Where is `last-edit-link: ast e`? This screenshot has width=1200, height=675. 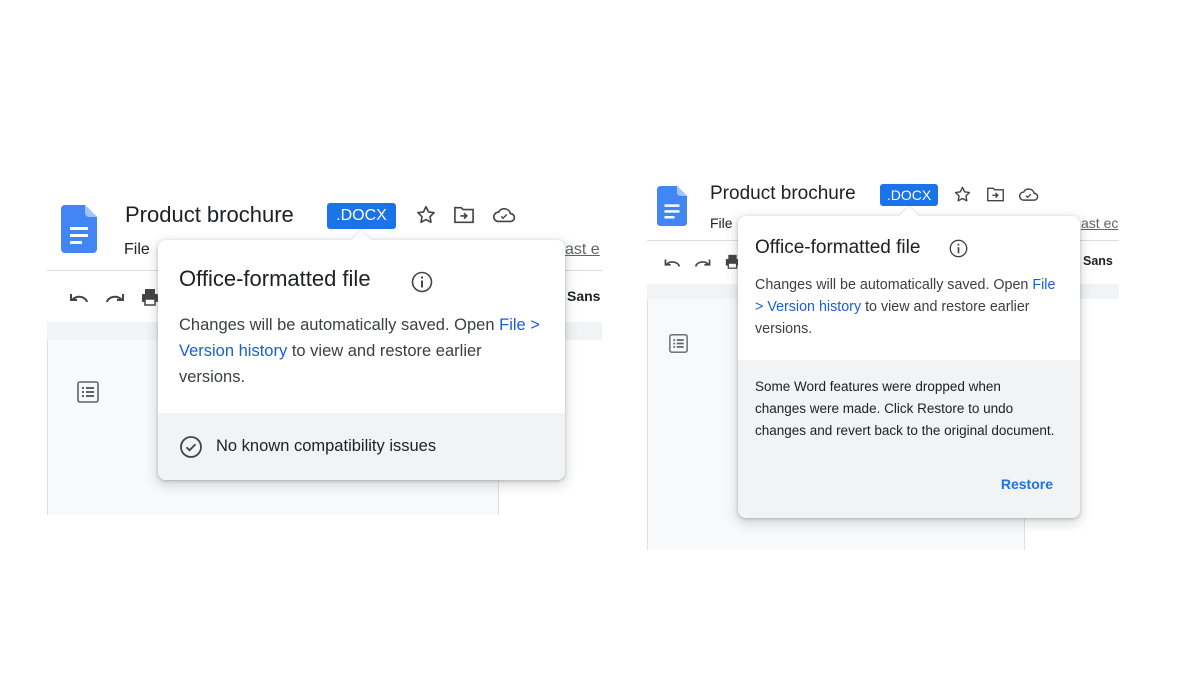
last-edit-link: ast e is located at coordinates (582, 250).